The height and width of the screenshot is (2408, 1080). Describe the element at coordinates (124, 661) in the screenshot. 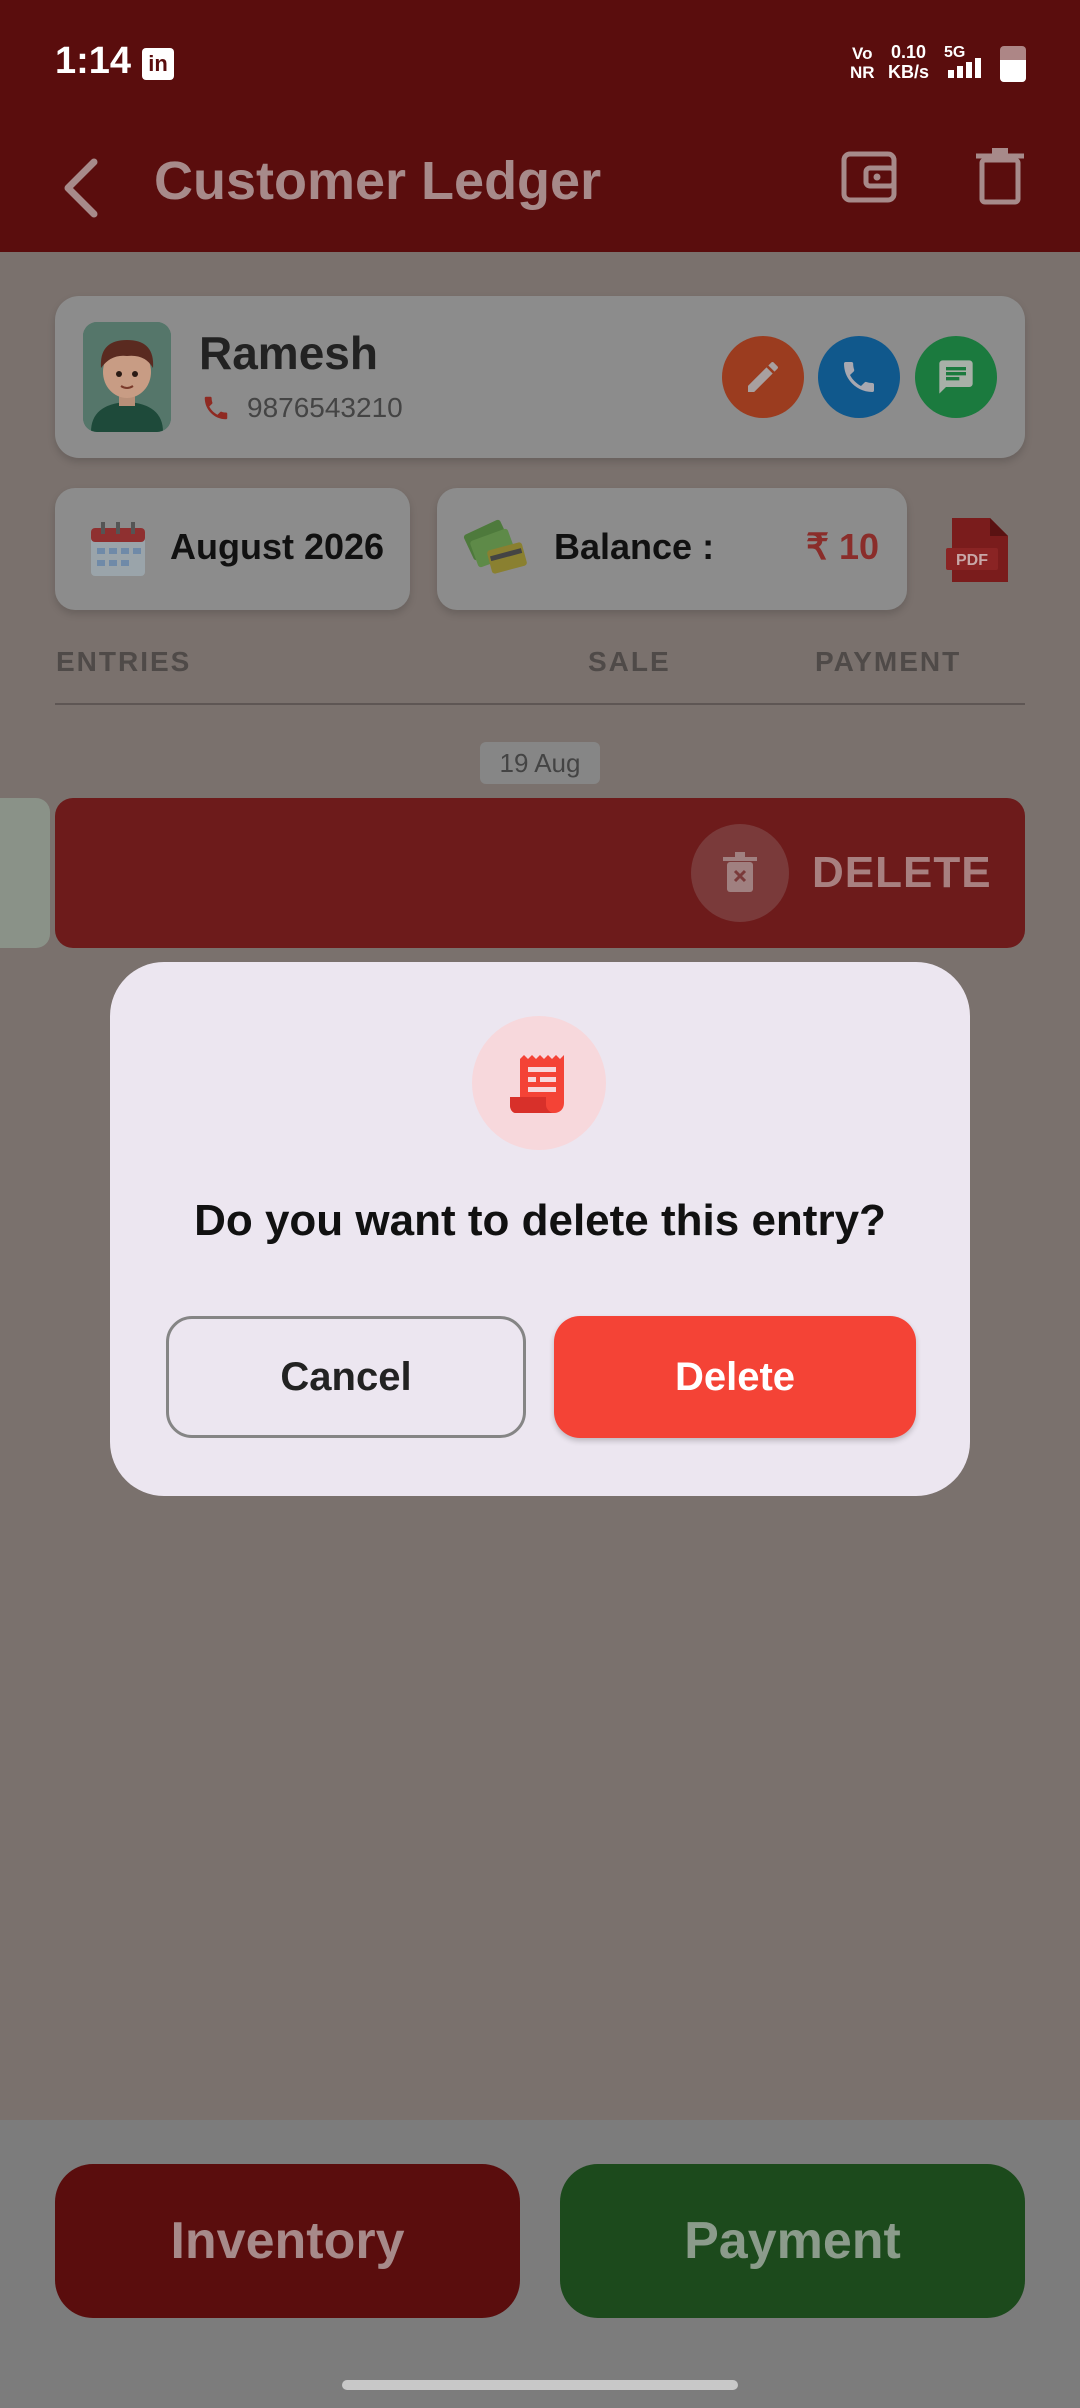

I see `column-entries: ENTRIES` at that location.